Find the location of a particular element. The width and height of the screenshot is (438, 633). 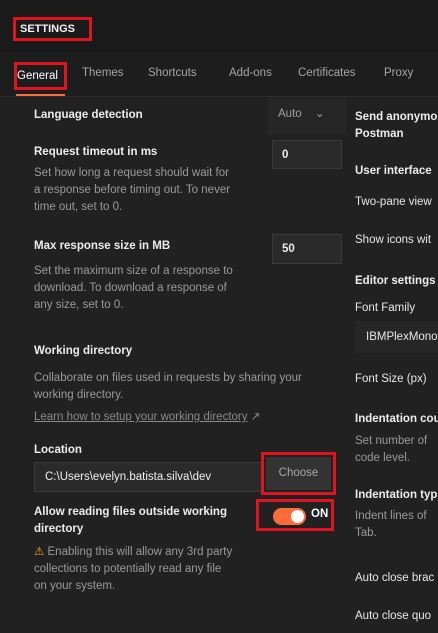

max-response-input: 50 is located at coordinates (307, 249).